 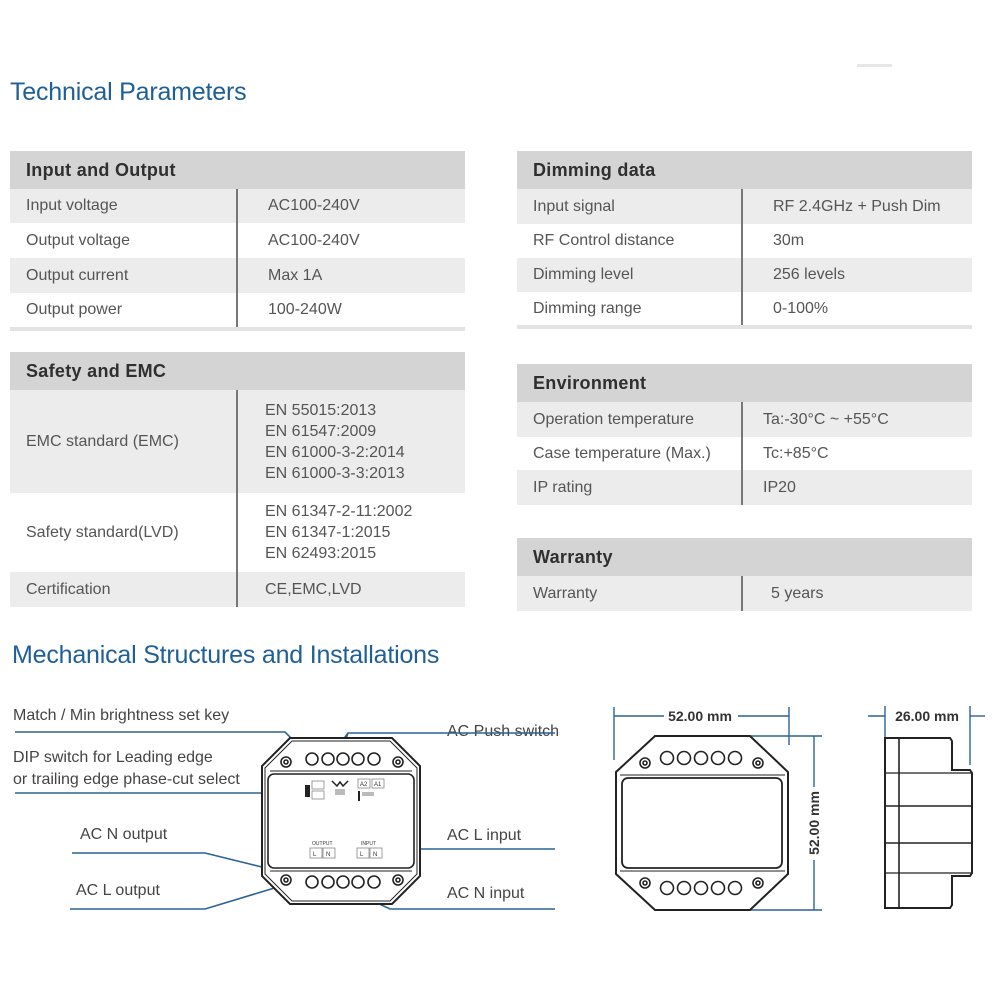 What do you see at coordinates (630, 453) in the screenshot?
I see `row-label: Case temperature (Max.)` at bounding box center [630, 453].